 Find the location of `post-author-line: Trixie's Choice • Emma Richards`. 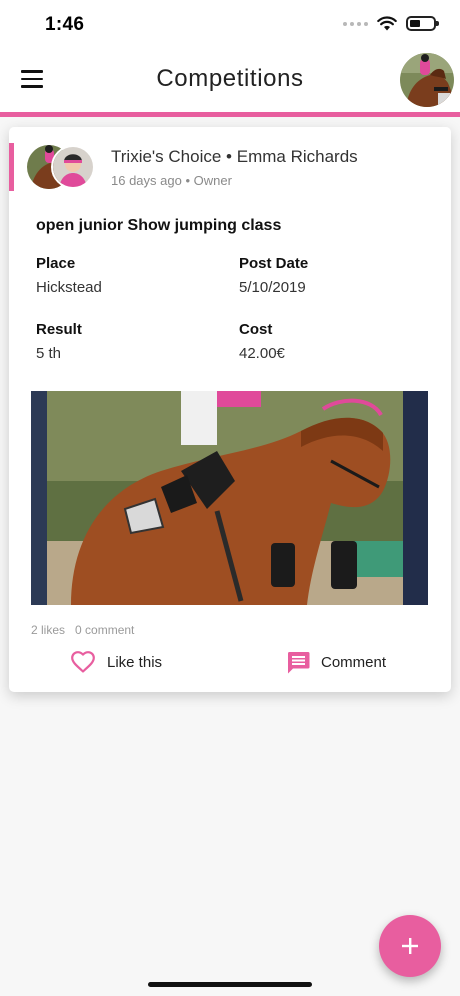

post-author-line: Trixie's Choice • Emma Richards is located at coordinates (234, 157).